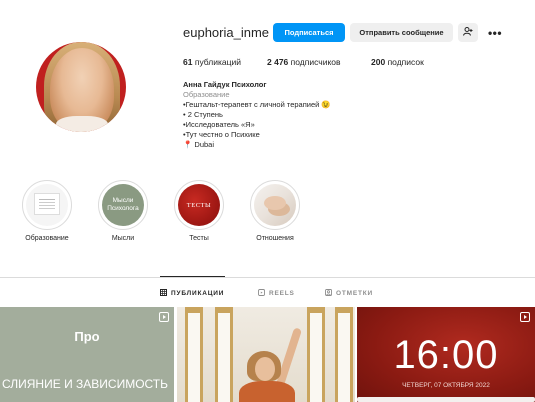  I want to click on tab-reels: REELS, so click(276, 293).